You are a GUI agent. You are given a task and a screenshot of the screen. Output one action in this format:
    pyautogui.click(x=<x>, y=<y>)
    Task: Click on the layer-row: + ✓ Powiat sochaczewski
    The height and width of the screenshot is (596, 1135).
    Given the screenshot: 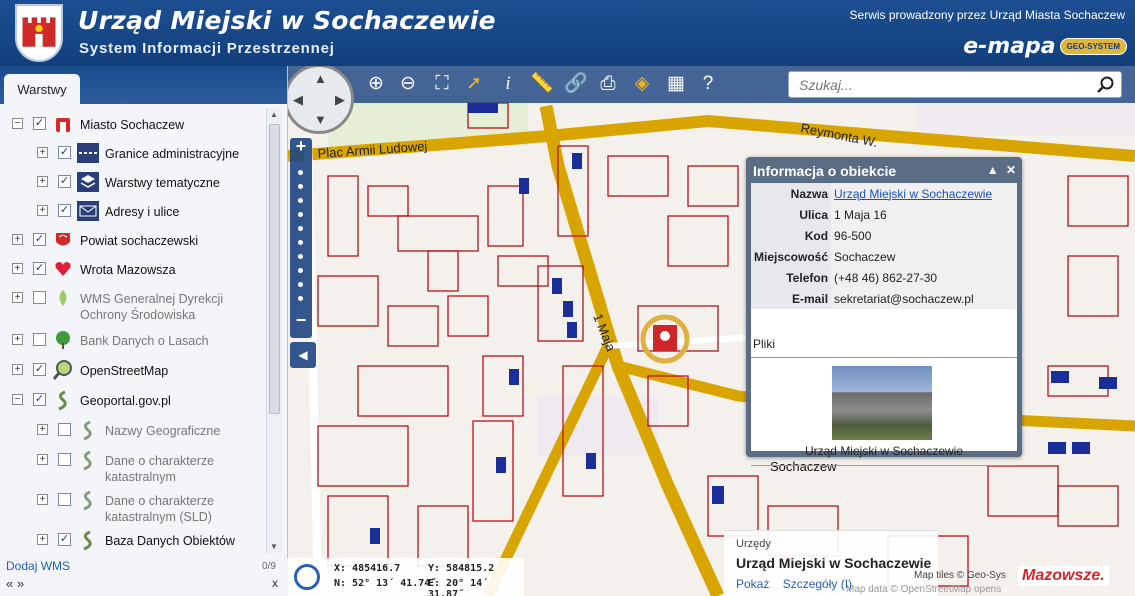 What is the action you would take?
    pyautogui.click(x=105, y=240)
    